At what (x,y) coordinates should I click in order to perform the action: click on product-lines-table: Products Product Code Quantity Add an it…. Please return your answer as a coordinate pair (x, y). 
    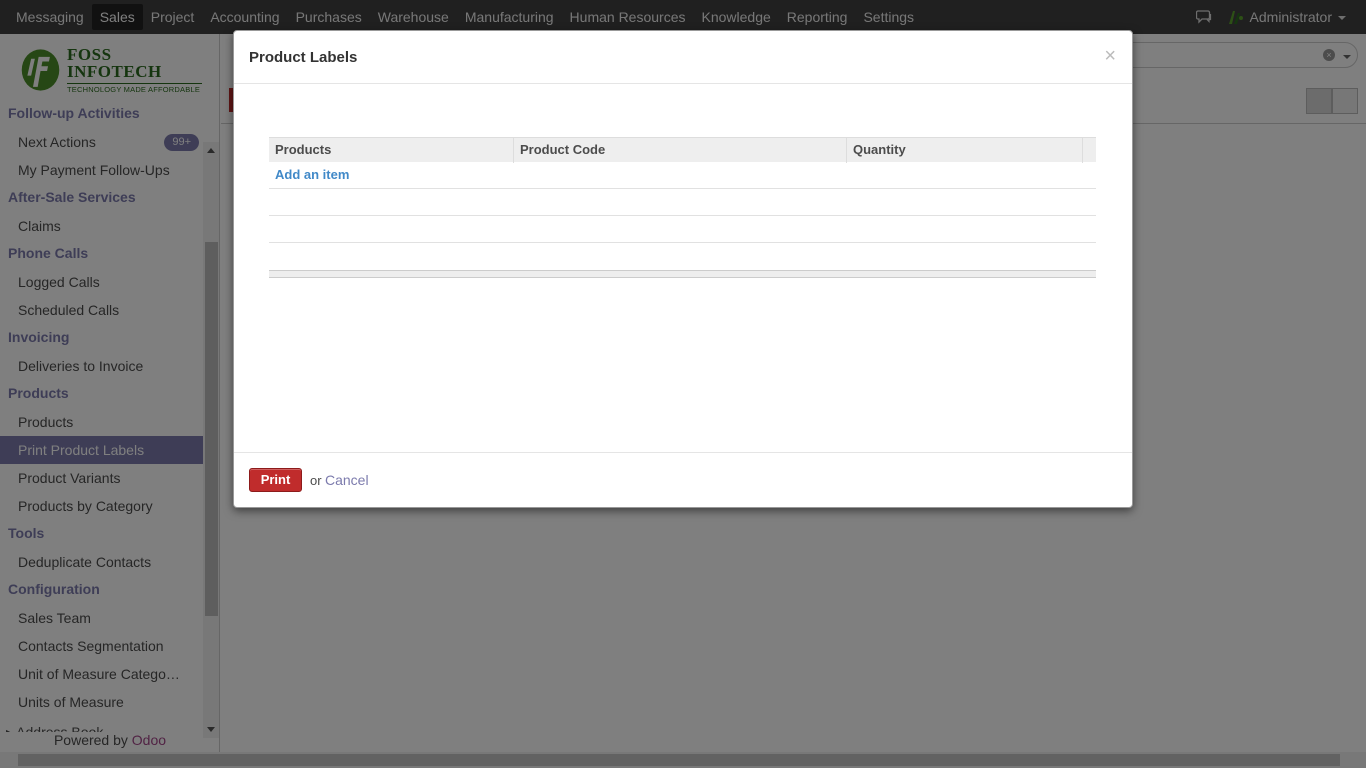
    Looking at the image, I should click on (682, 207).